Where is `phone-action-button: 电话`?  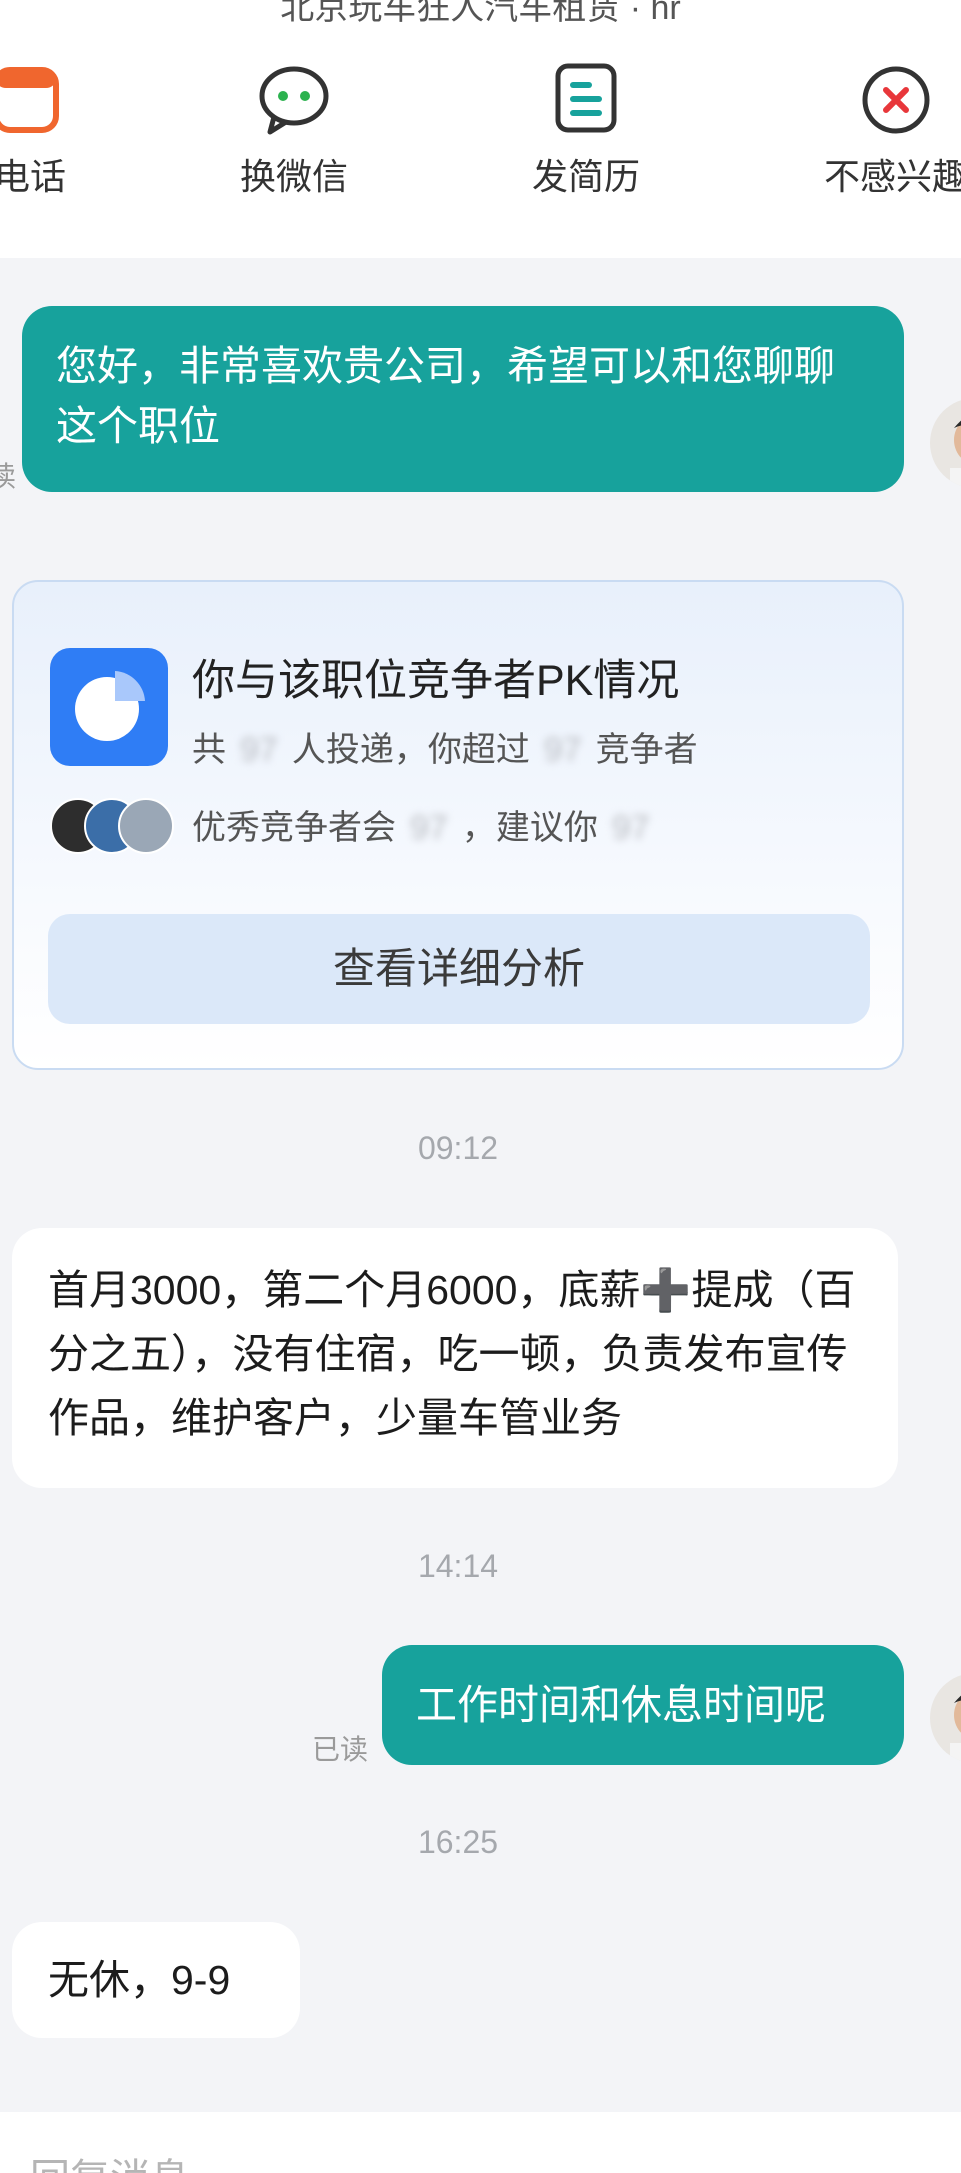 phone-action-button: 电话 is located at coordinates (65, 131).